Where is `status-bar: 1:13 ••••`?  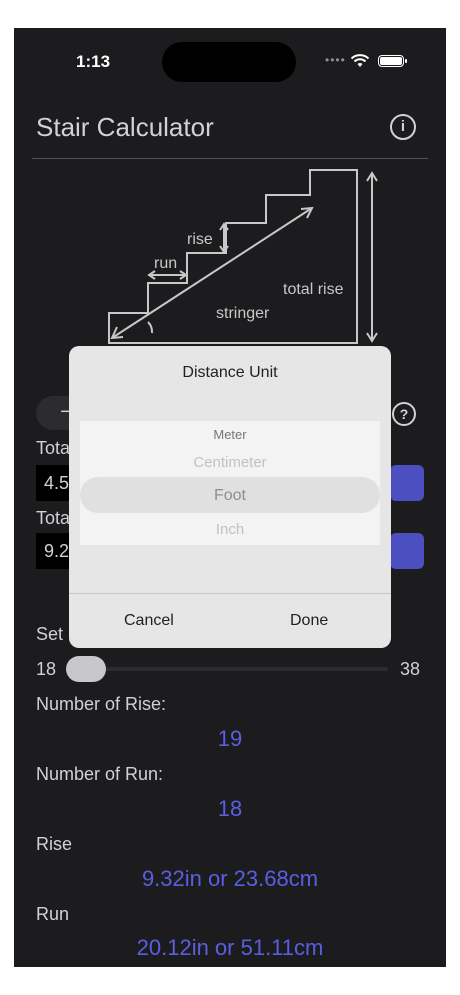 status-bar: 1:13 •••• is located at coordinates (230, 58).